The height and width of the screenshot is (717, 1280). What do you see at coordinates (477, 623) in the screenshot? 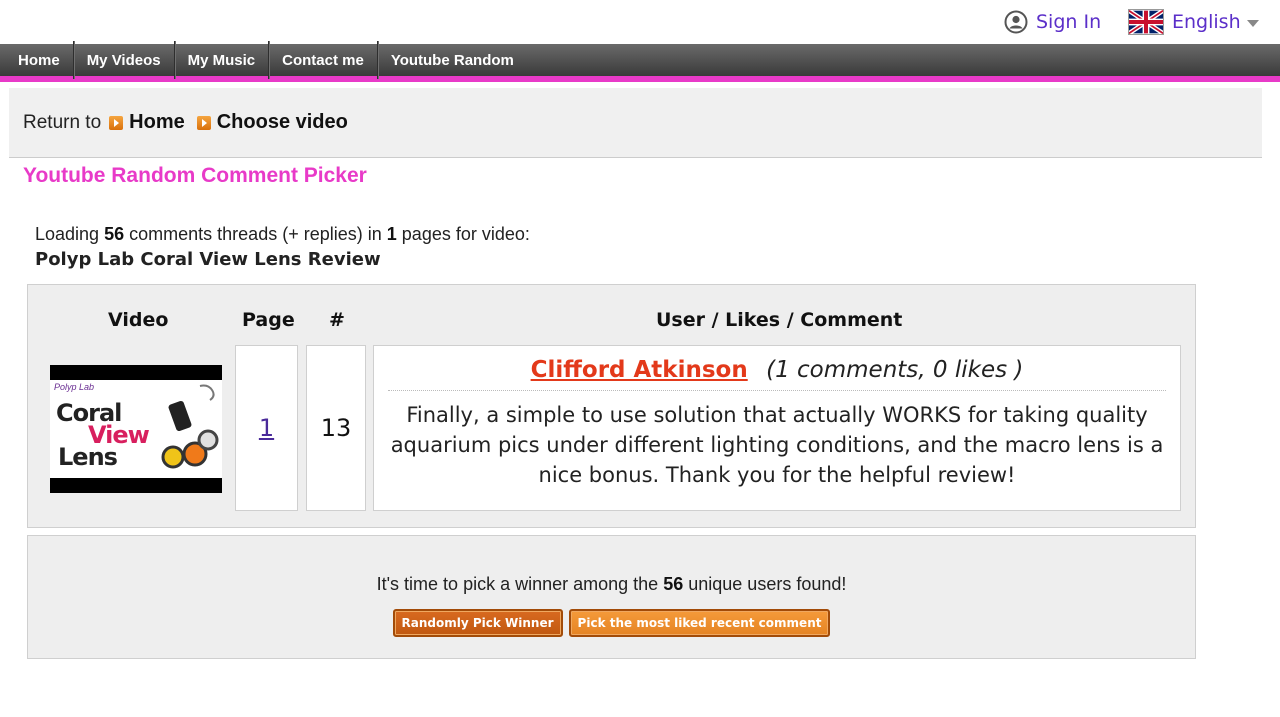
I see `random-pick-button: Randomly Pick Winner` at bounding box center [477, 623].